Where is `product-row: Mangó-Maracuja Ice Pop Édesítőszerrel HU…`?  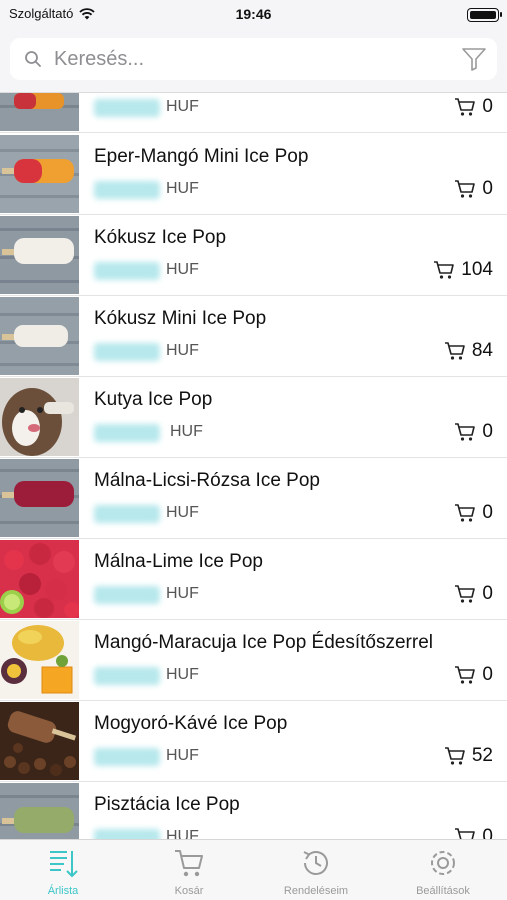 product-row: Mangó-Maracuja Ice Pop Édesítőszerrel HU… is located at coordinates (253, 660).